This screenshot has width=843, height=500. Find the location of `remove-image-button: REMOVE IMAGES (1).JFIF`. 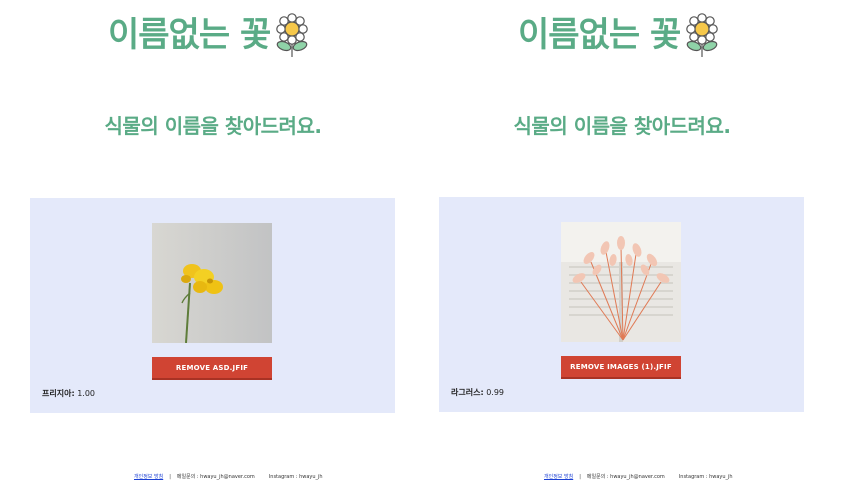

remove-image-button: REMOVE IMAGES (1).JFIF is located at coordinates (621, 367).